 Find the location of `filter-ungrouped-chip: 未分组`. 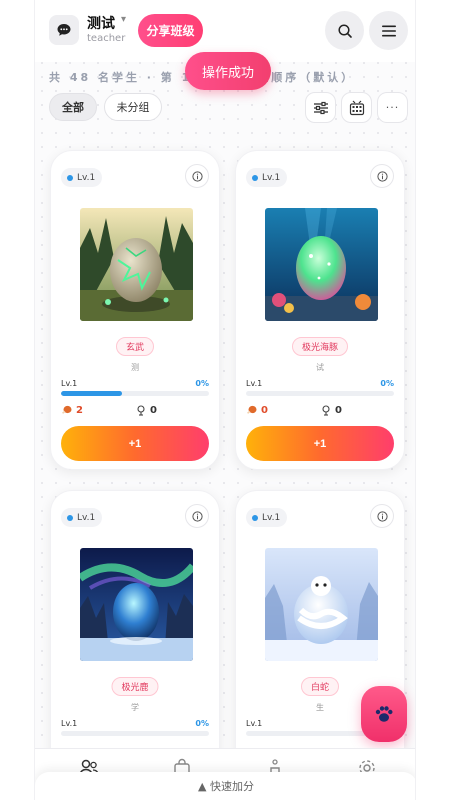

filter-ungrouped-chip: 未分组 is located at coordinates (133, 107).